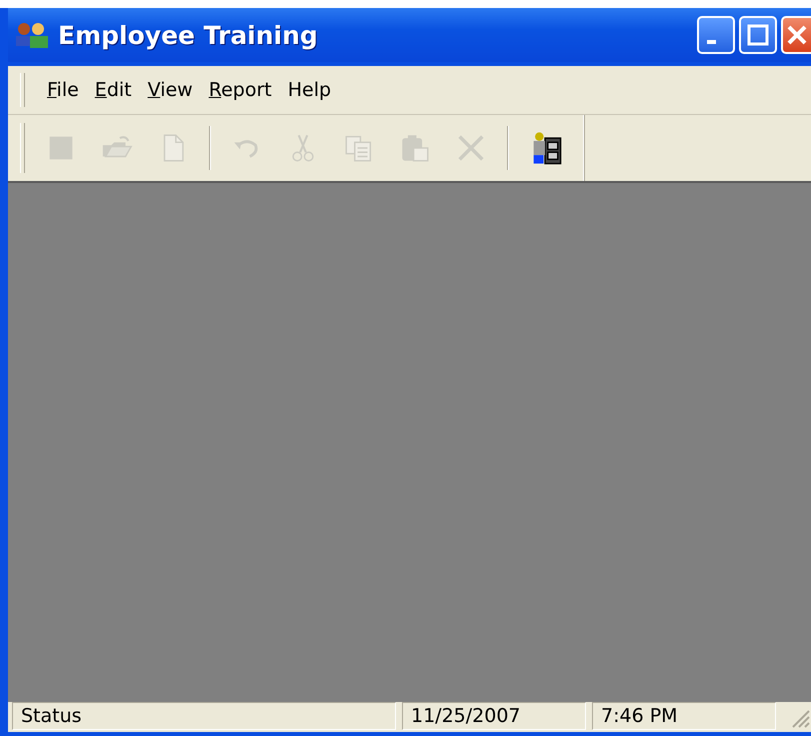  Describe the element at coordinates (113, 90) in the screenshot. I see `menu-item: Edit` at that location.